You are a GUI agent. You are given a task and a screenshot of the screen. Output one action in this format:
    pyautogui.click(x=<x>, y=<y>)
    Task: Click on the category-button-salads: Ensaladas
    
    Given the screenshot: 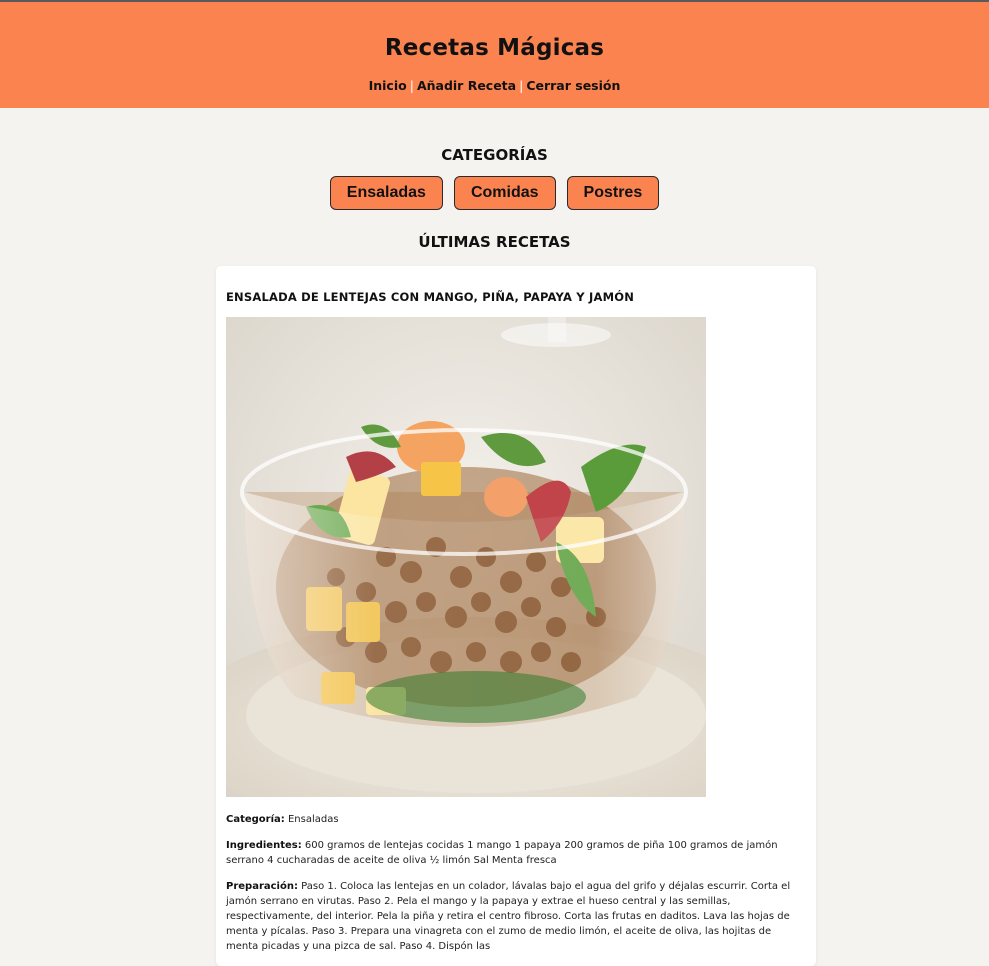 What is the action you would take?
    pyautogui.click(x=386, y=193)
    